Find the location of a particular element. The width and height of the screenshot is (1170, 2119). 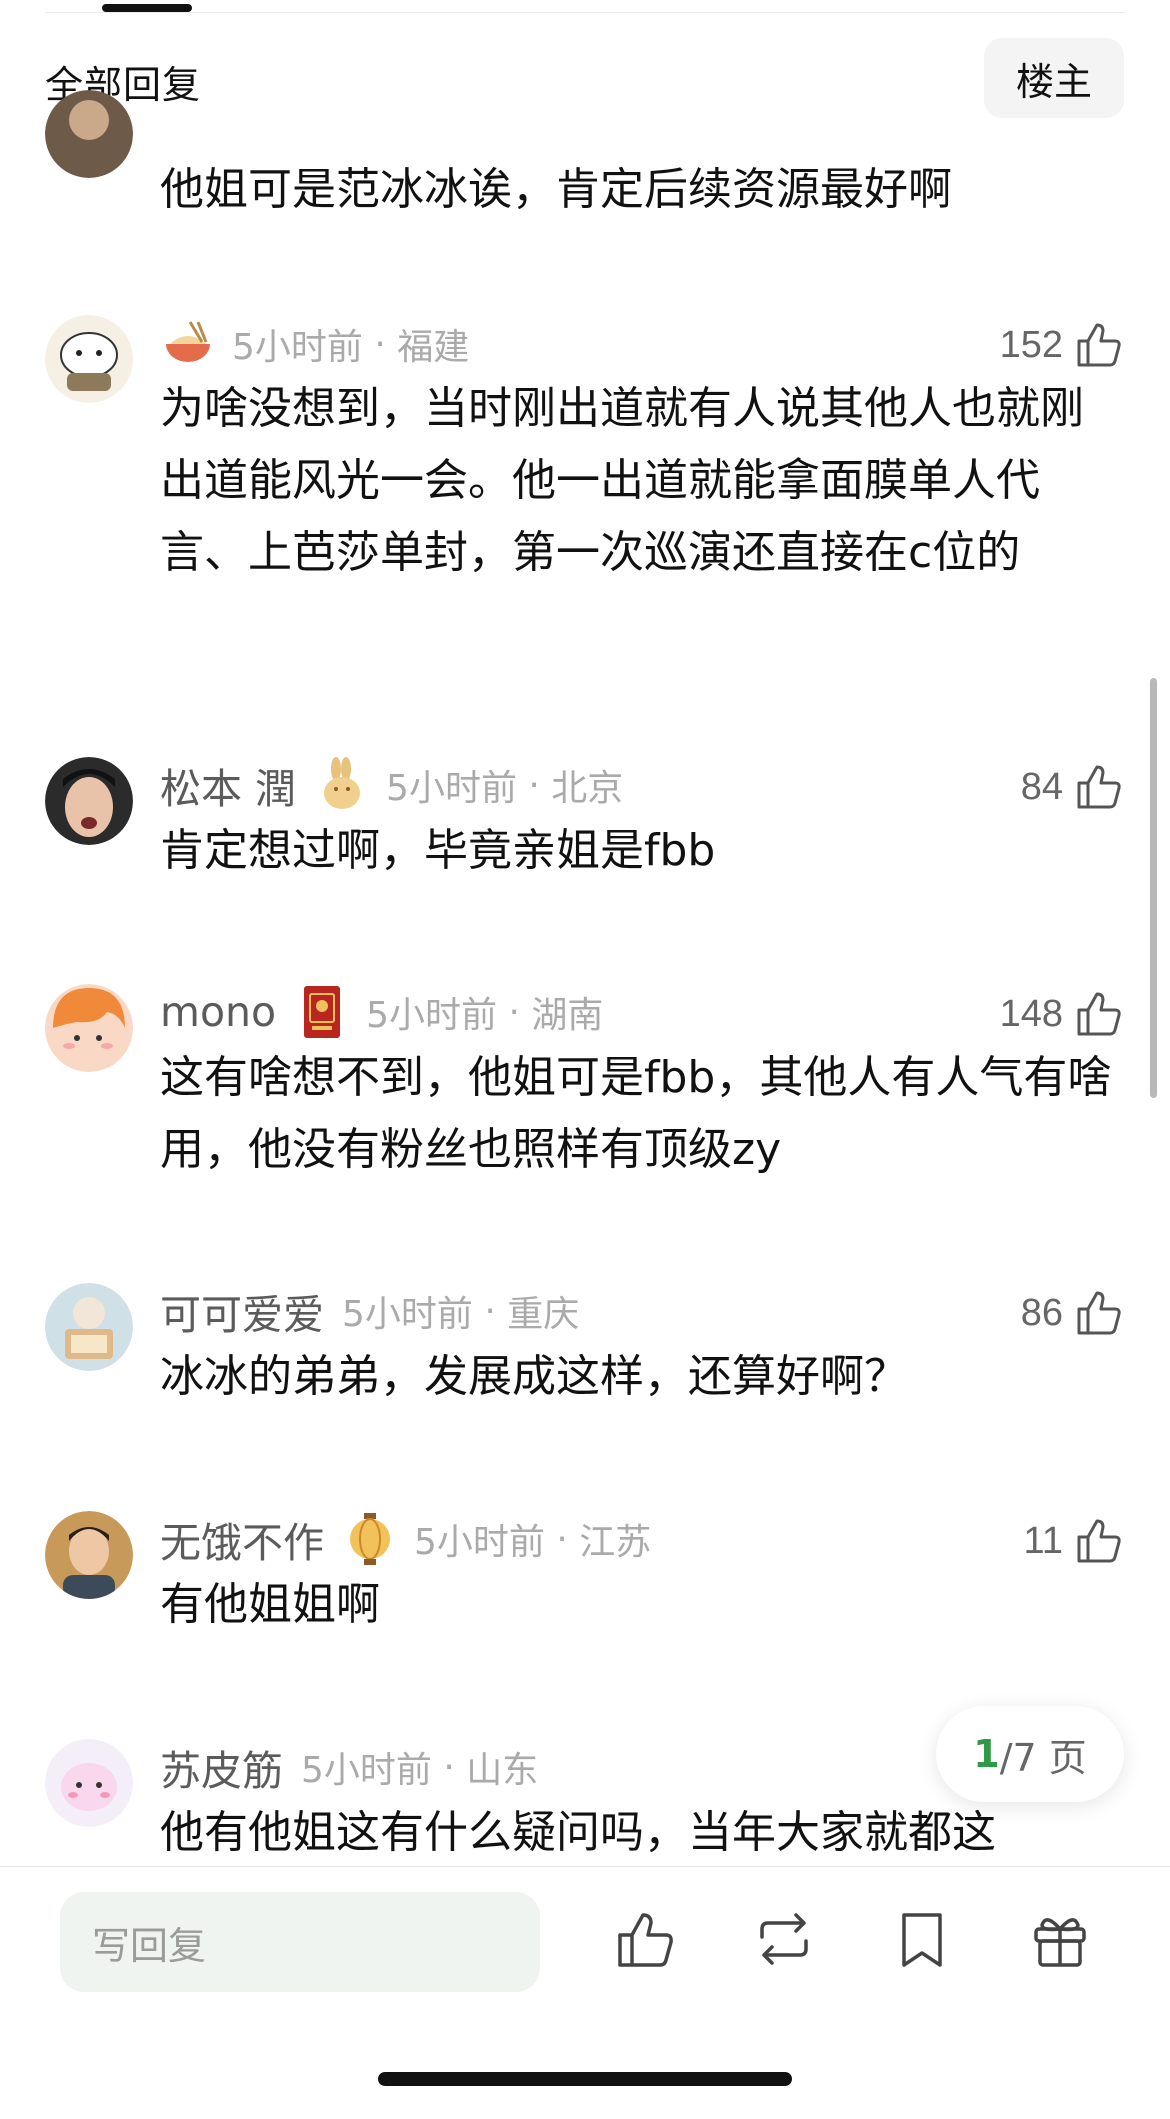

comment-meta: 5小时前 · 福建 is located at coordinates (314, 344).